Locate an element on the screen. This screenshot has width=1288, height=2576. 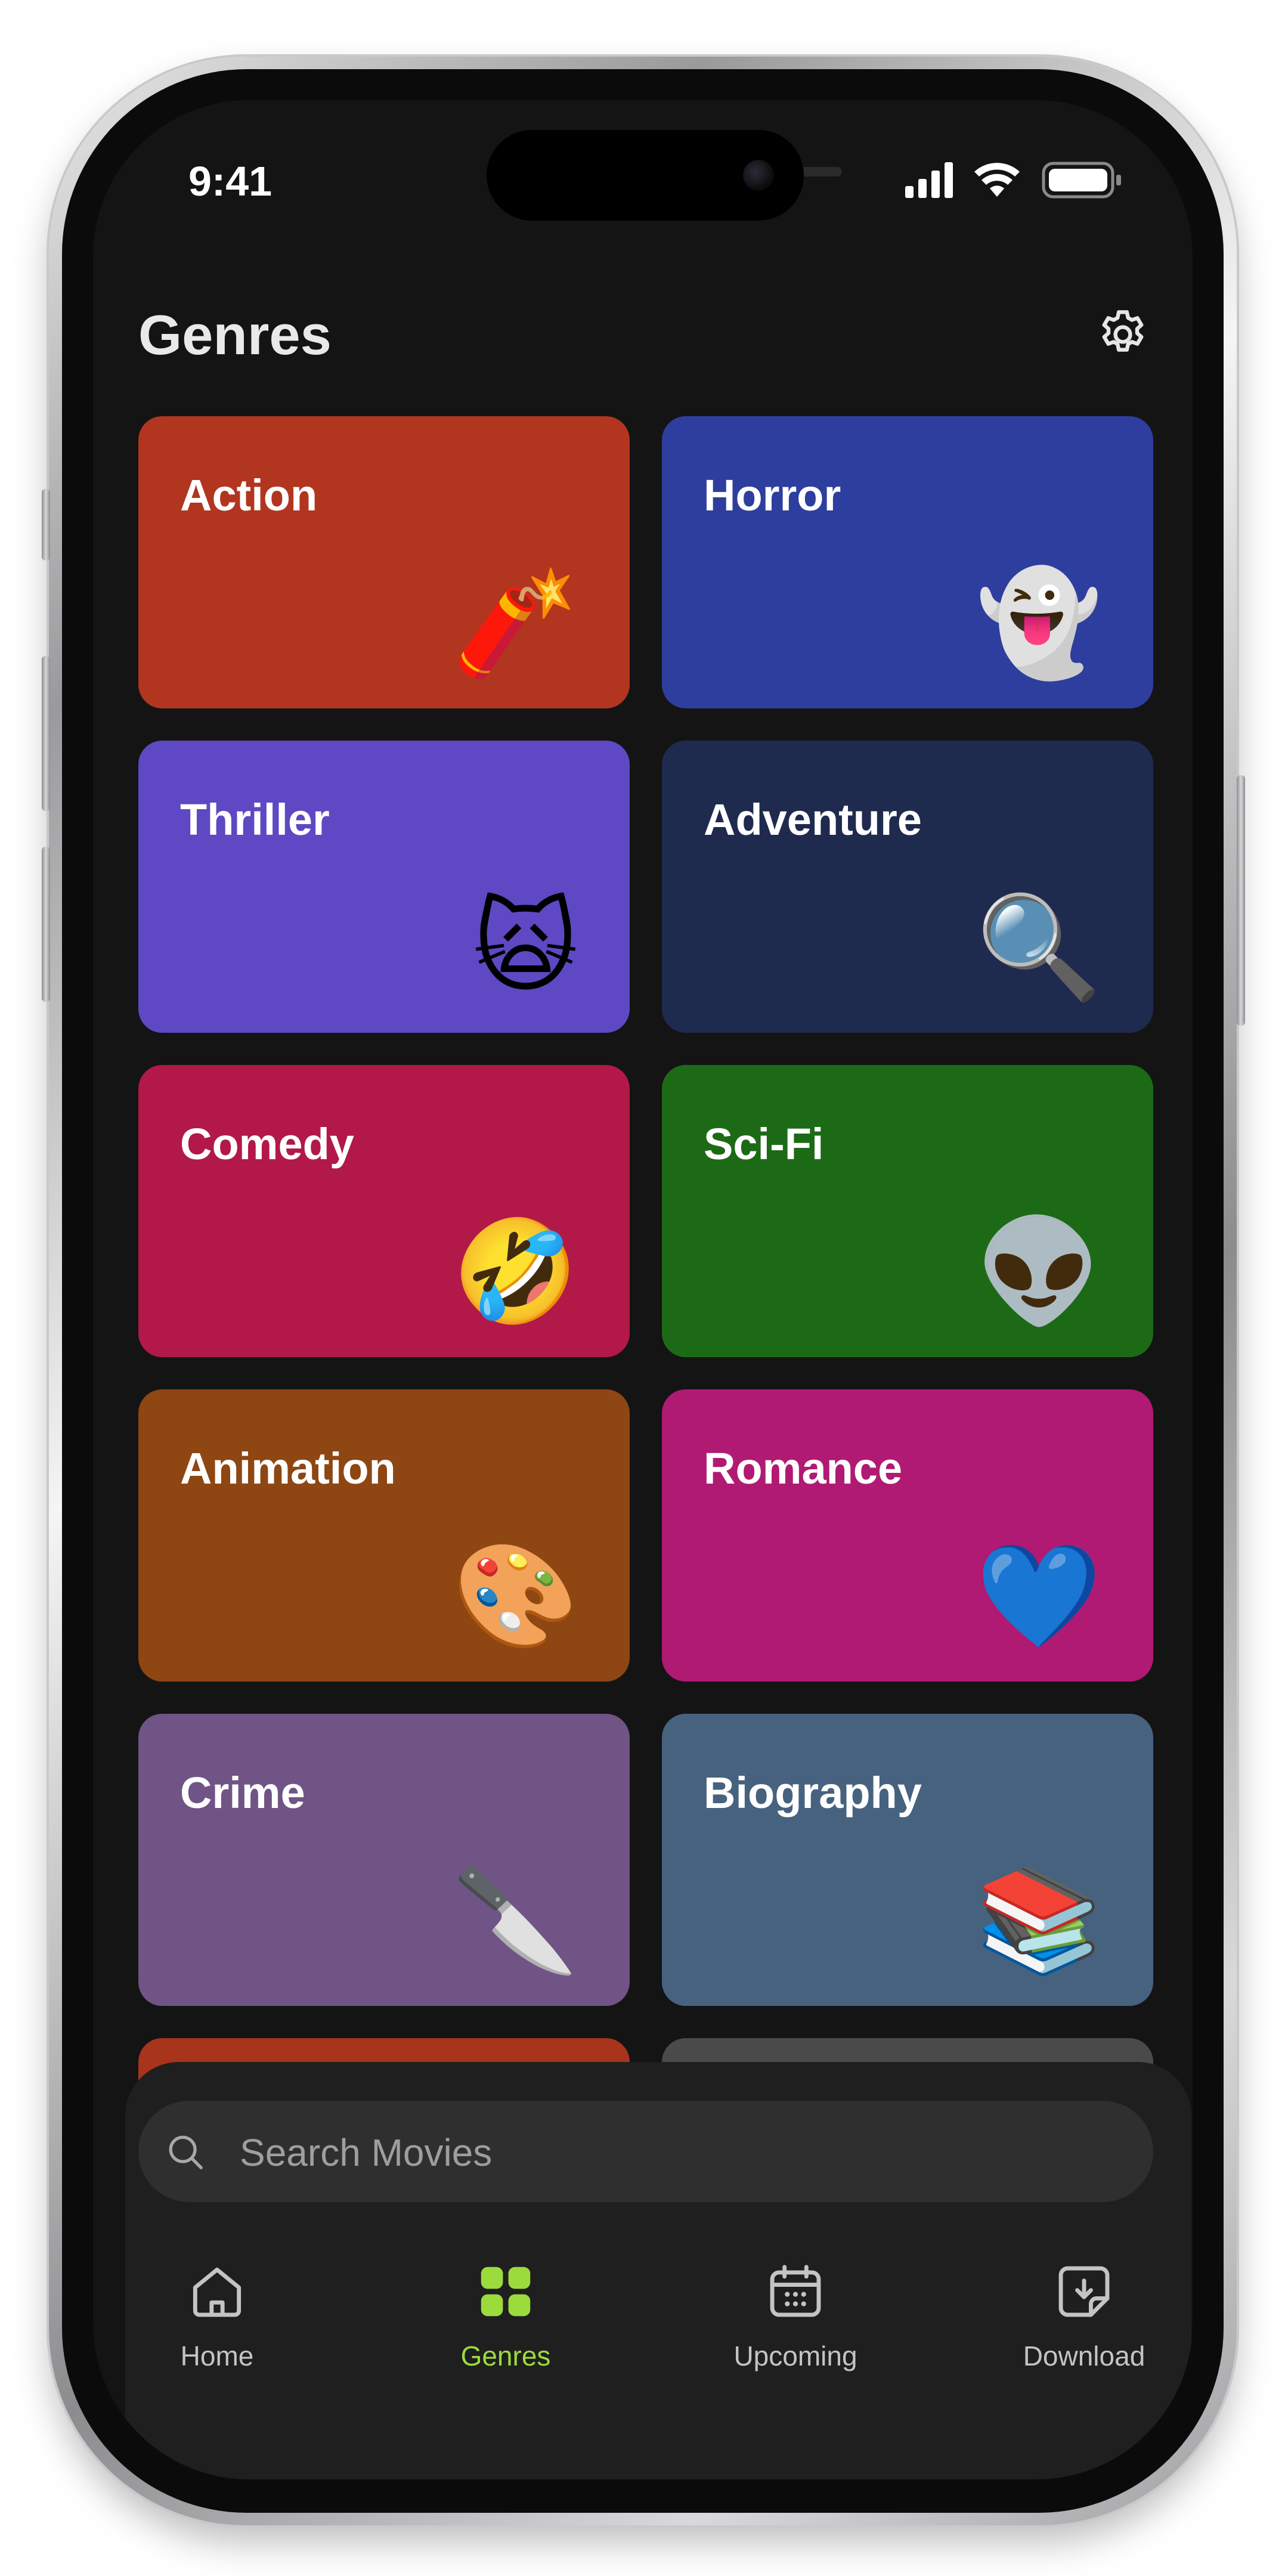
rolling-laughing-icon: 🤣 is located at coordinates (515, 1272).